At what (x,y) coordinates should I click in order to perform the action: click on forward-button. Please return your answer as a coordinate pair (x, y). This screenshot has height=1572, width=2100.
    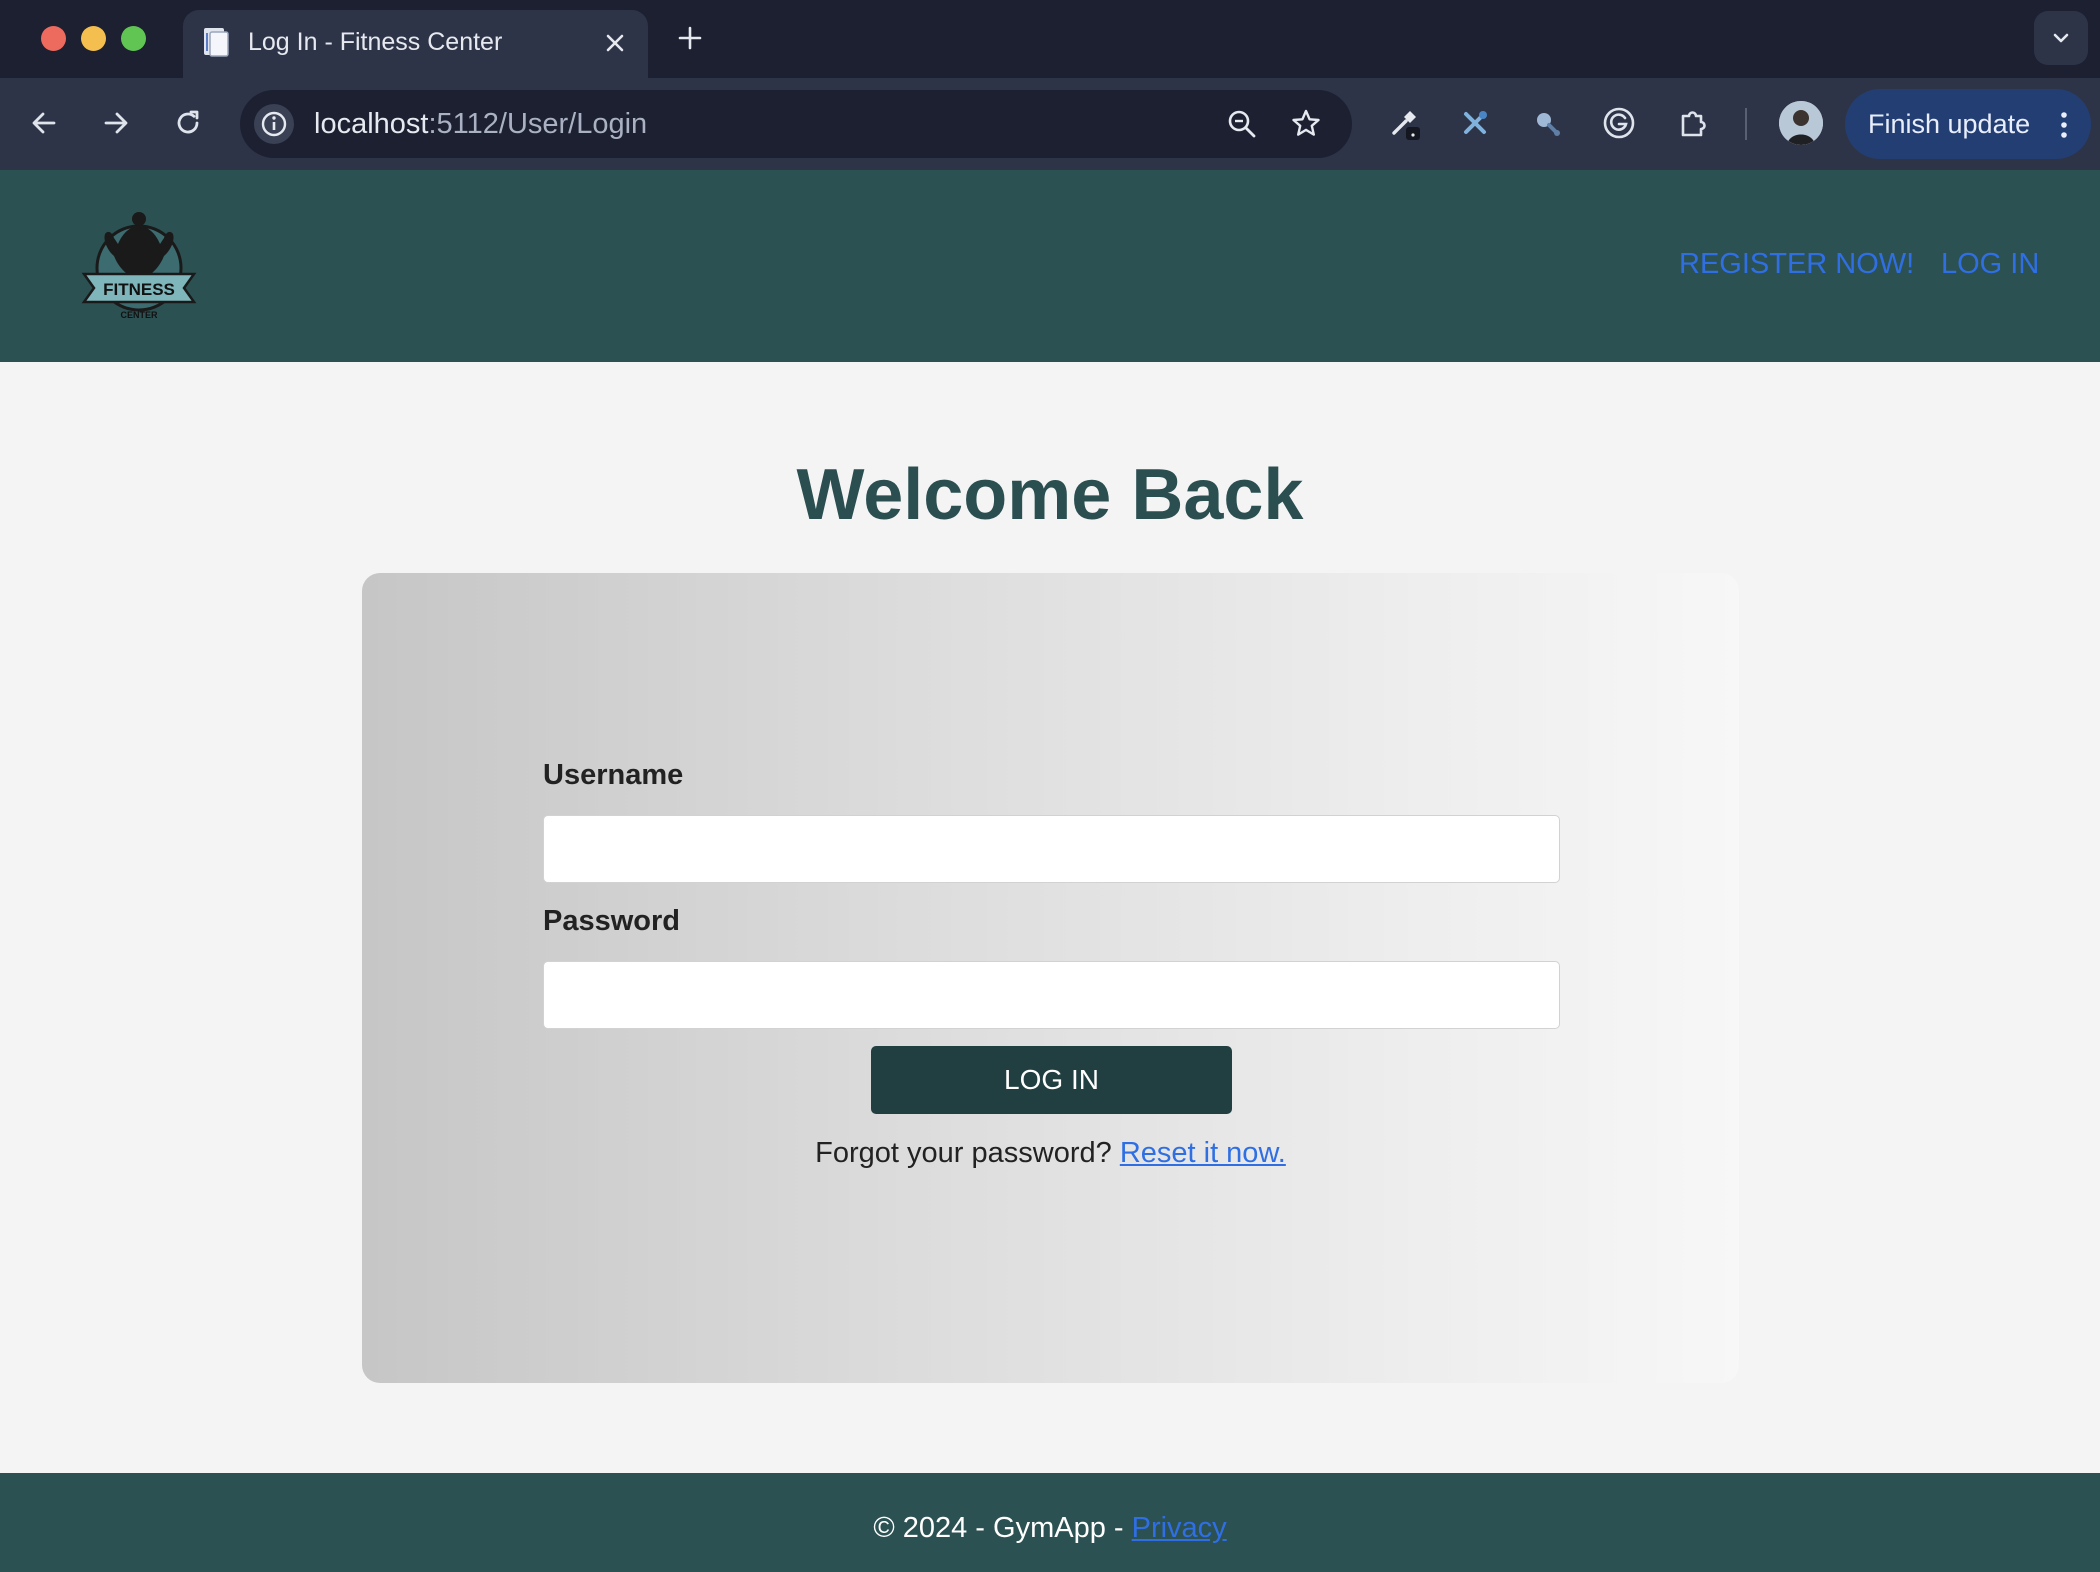
    Looking at the image, I should click on (116, 123).